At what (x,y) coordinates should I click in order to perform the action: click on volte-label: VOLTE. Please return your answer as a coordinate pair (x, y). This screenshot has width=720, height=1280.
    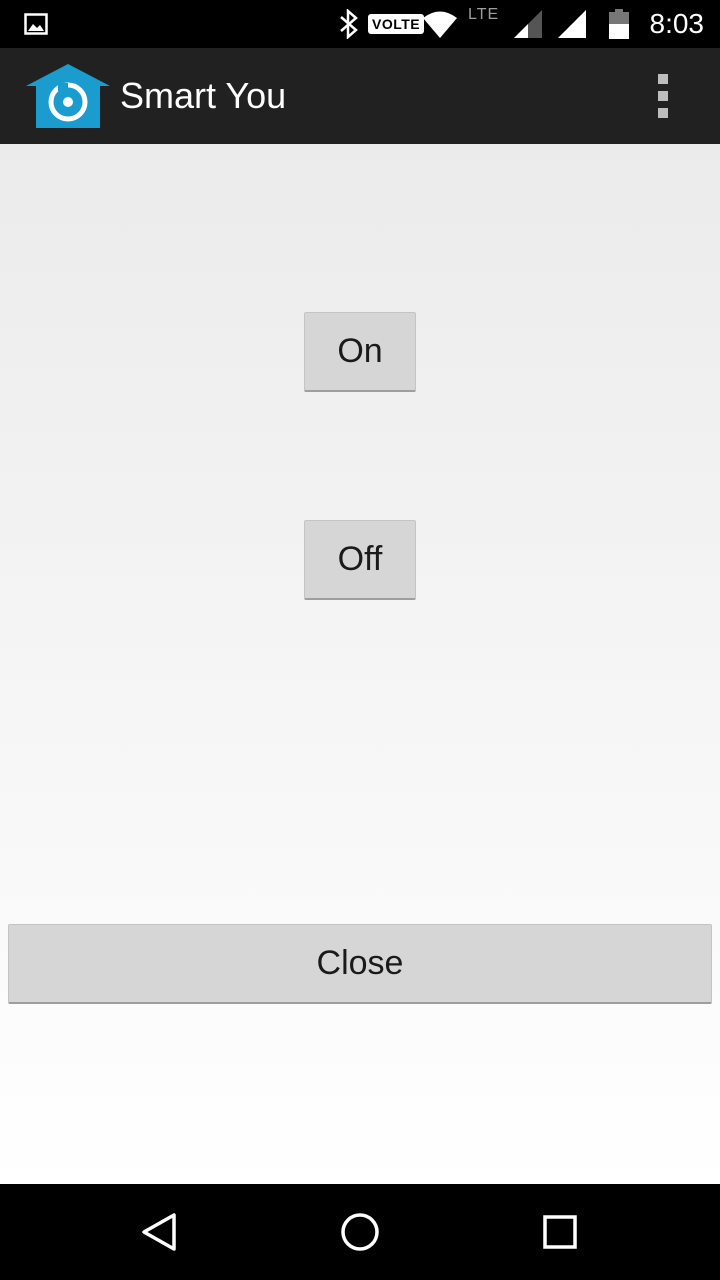
    Looking at the image, I should click on (396, 24).